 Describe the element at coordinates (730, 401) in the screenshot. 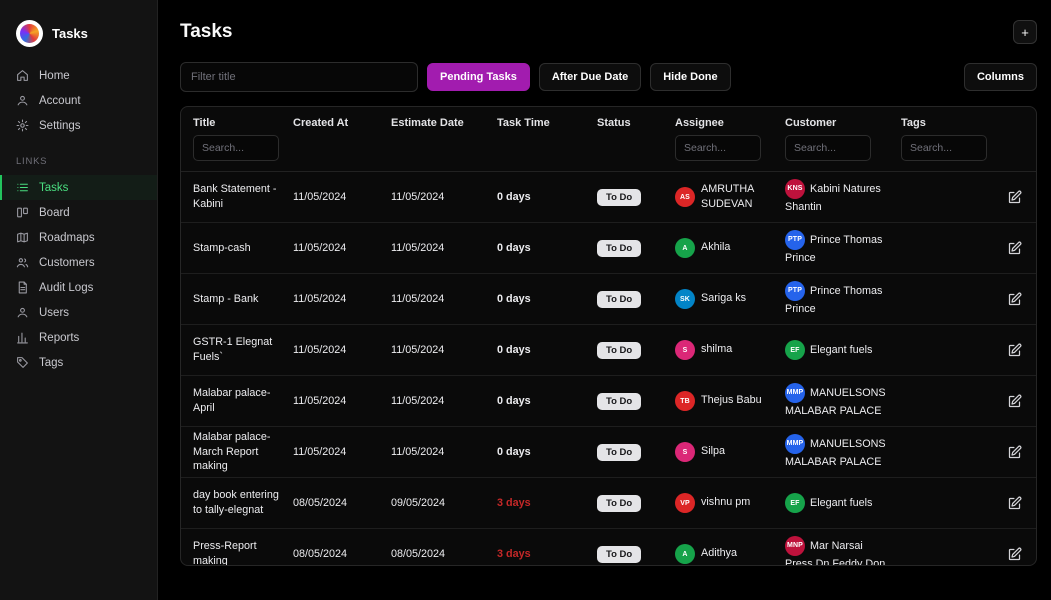

I see `assignee-cell: TB Thejus Babu` at that location.